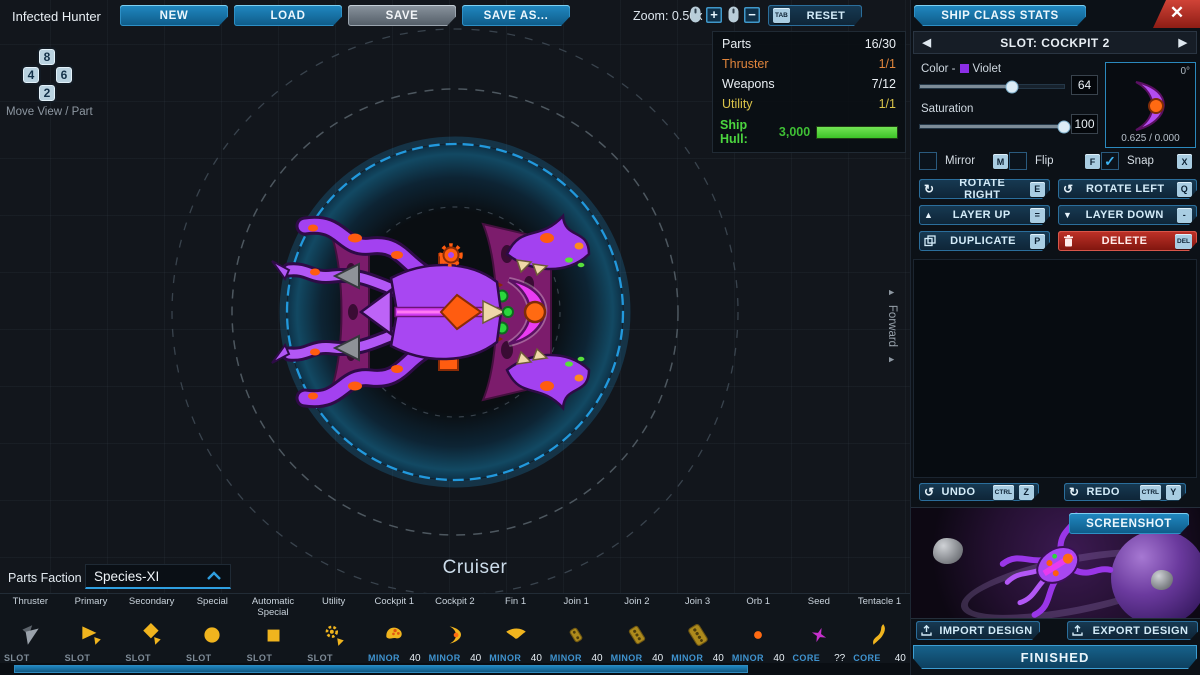 The height and width of the screenshot is (675, 1200). What do you see at coordinates (47, 93) in the screenshot?
I see `key-2: 2` at bounding box center [47, 93].